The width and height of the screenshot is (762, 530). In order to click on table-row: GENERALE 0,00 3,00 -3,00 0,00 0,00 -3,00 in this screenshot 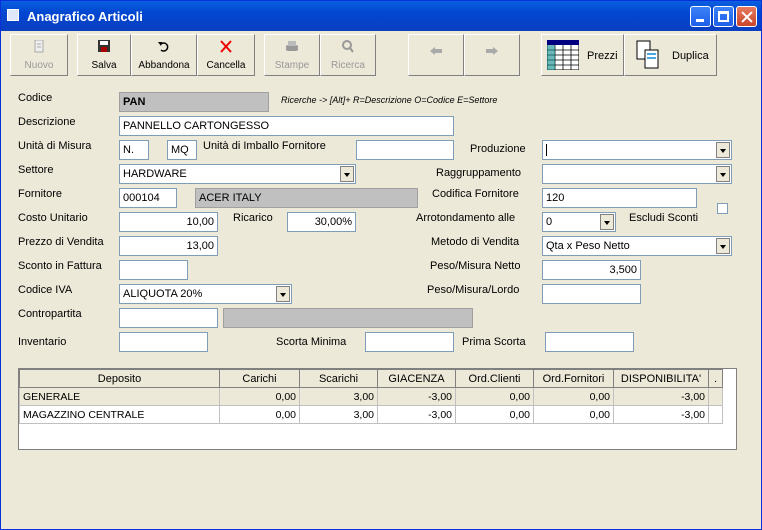, I will do `click(371, 396)`.